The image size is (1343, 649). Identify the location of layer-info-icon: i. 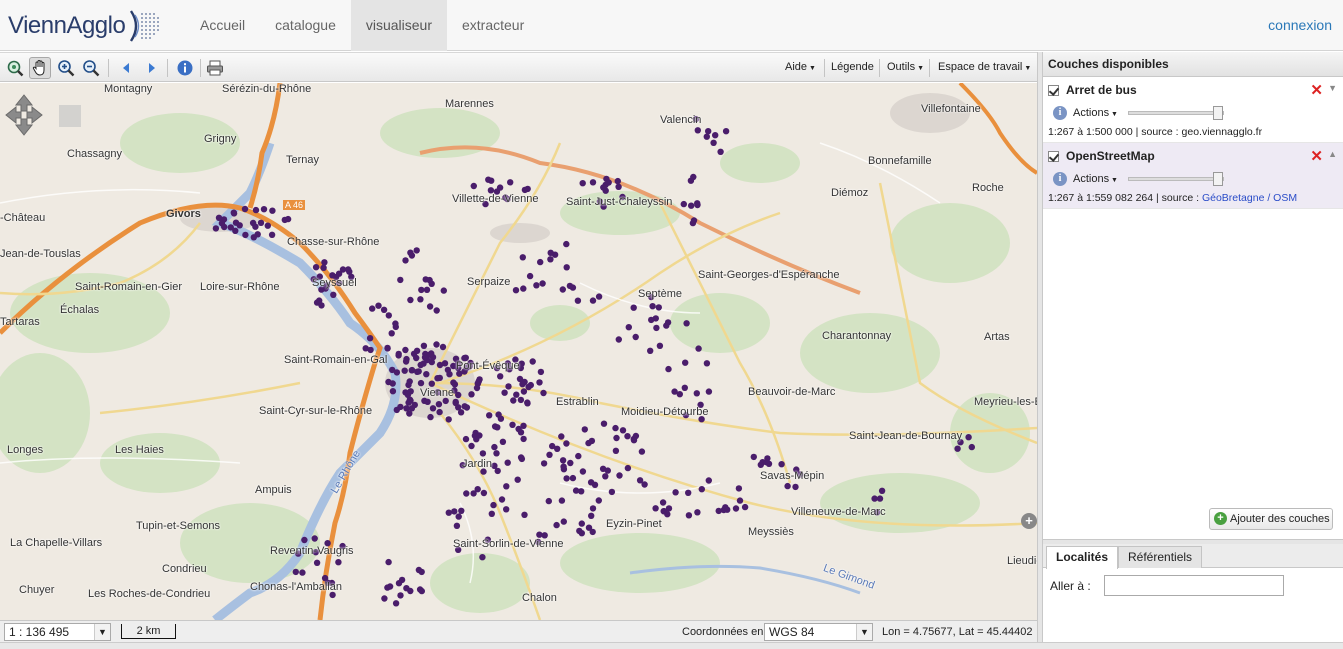
(1060, 179).